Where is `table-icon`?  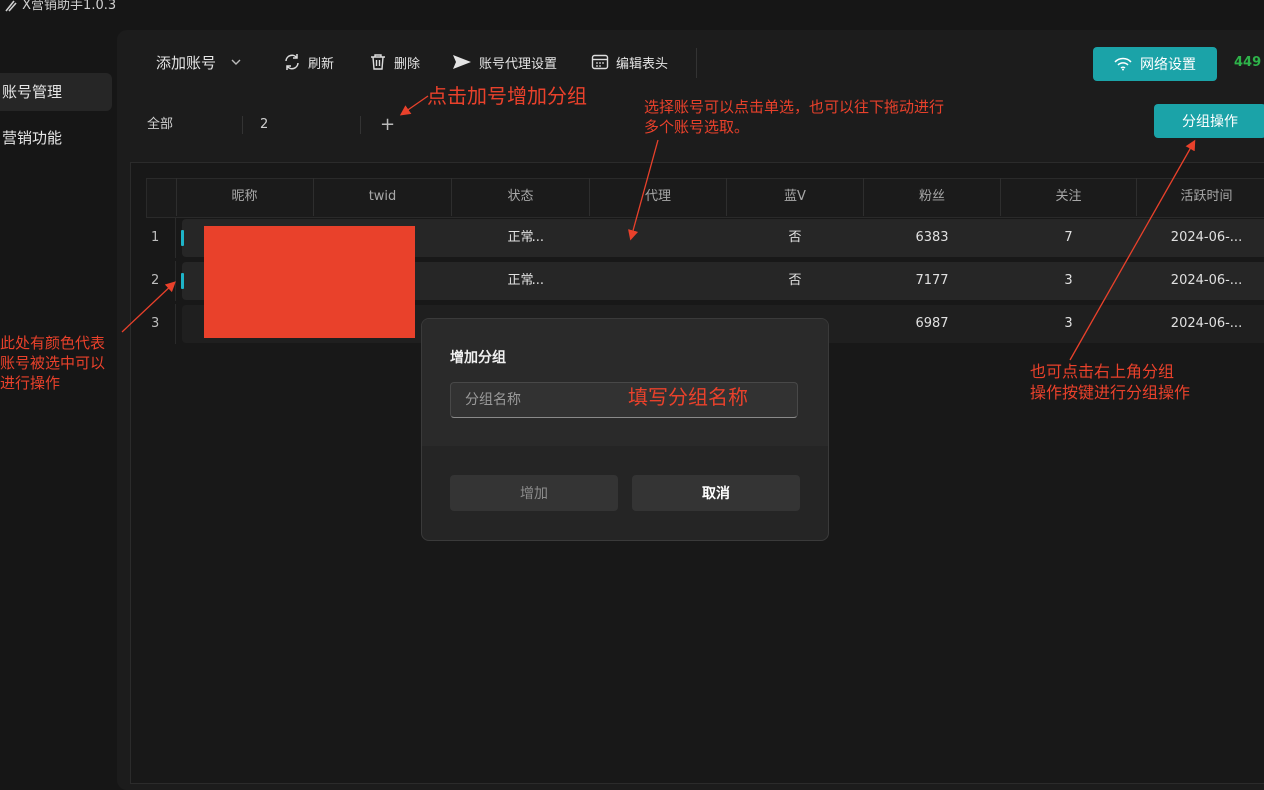
table-icon is located at coordinates (600, 62).